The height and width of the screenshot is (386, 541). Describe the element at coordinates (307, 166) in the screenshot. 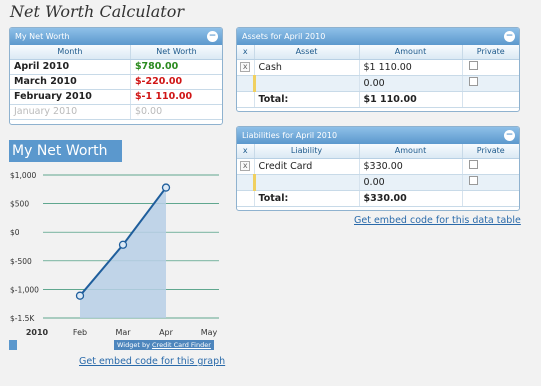

I see `liability-name-cell: Credit Card` at that location.